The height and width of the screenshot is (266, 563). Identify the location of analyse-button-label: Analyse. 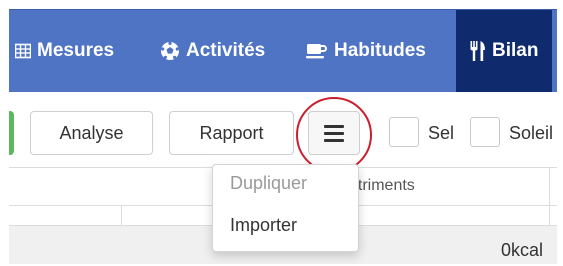
(91, 132).